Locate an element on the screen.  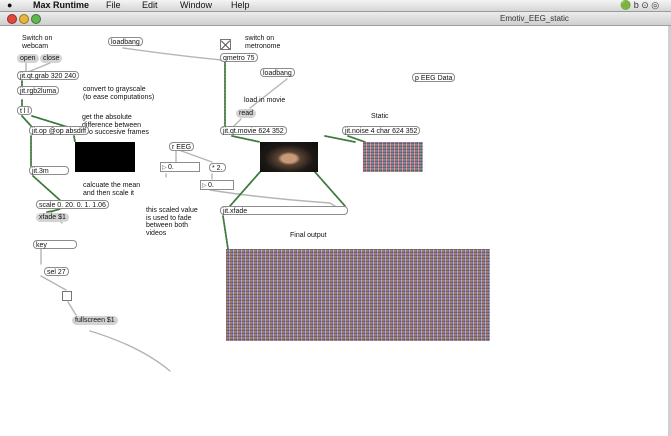
menu-help: Help is located at coordinates (240, 5).